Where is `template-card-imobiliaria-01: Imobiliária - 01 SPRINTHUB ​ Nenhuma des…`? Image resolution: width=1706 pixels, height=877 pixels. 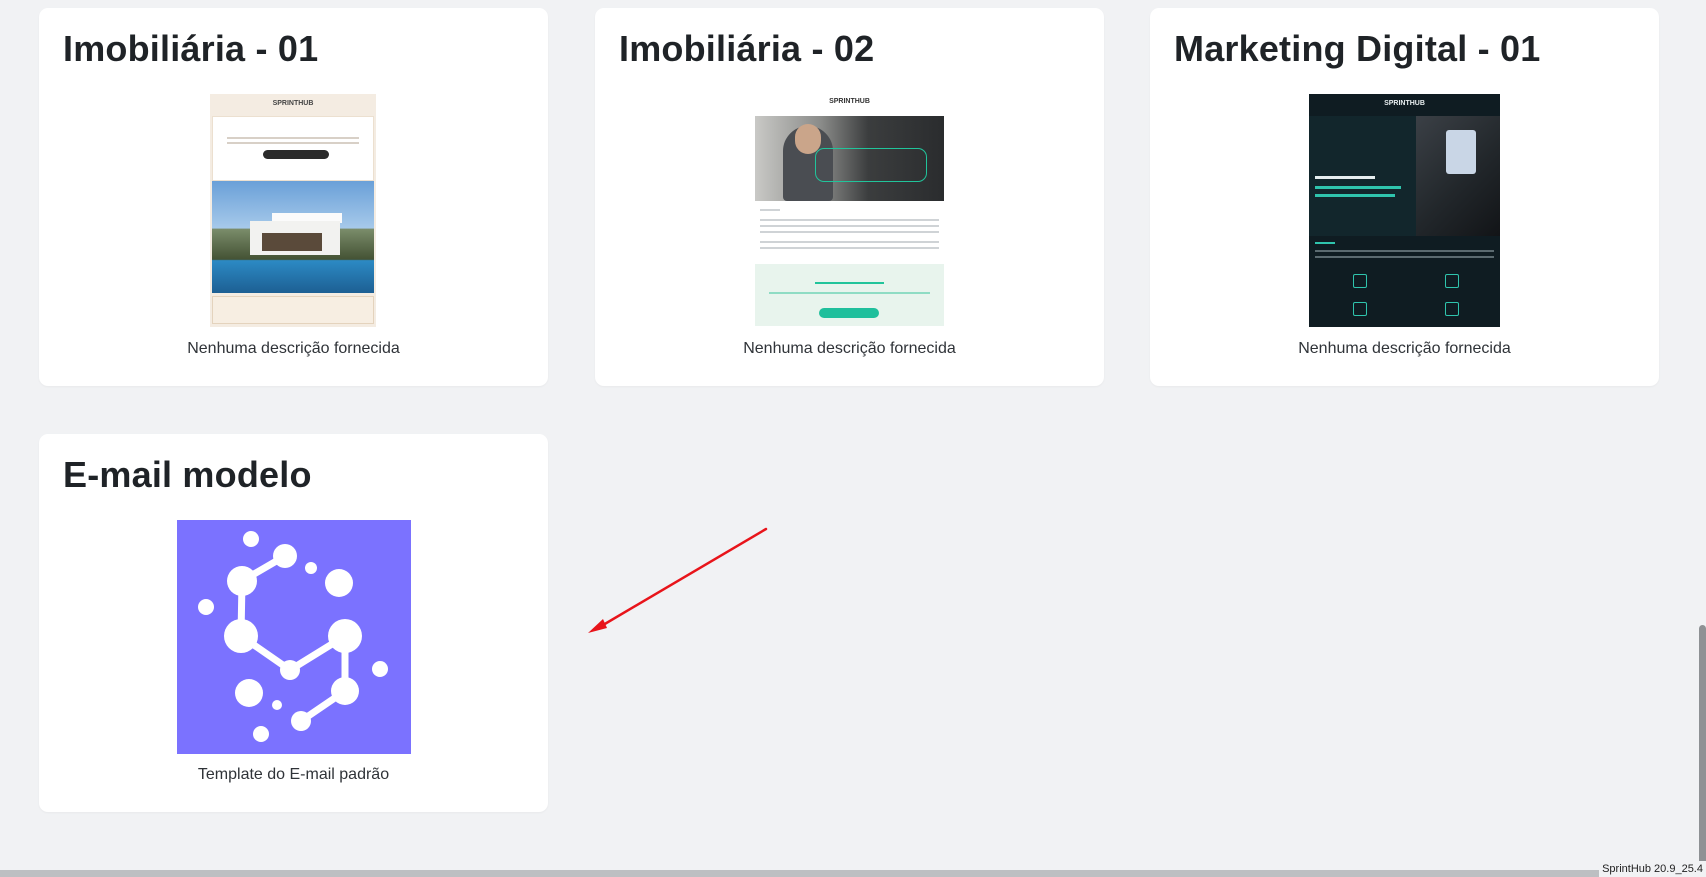
template-card-imobiliaria-01: Imobiliária - 01 SPRINTHUB ​ Nenhuma des… is located at coordinates (293, 197).